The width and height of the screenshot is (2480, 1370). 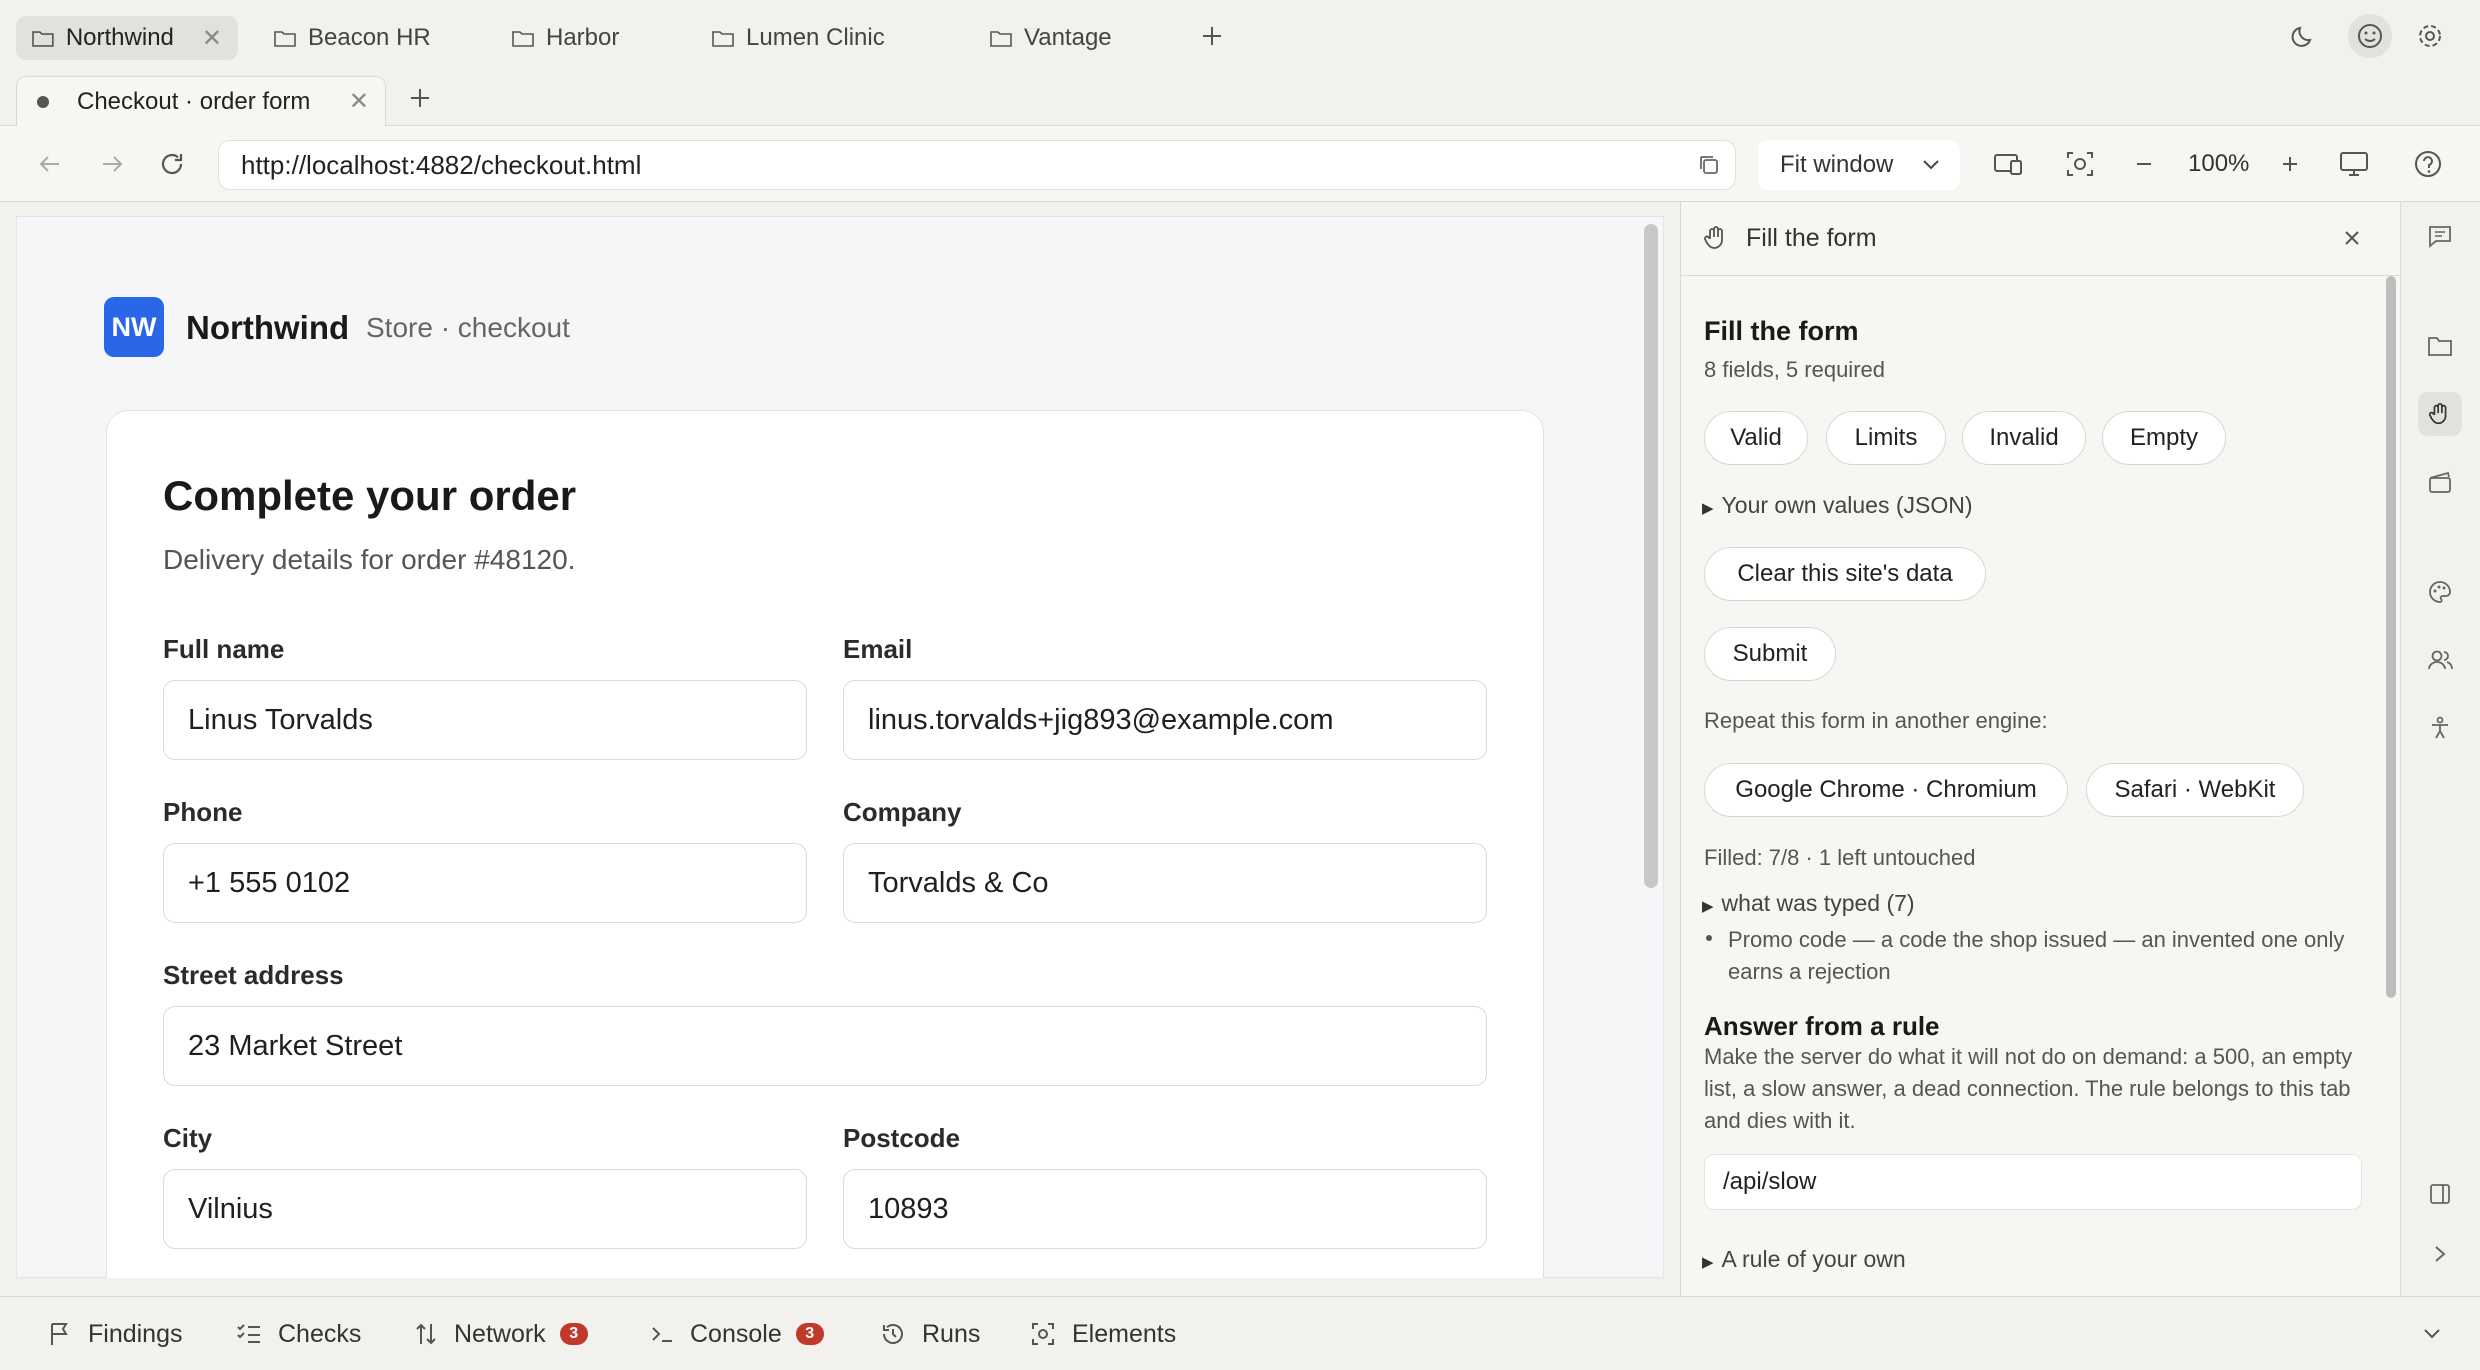 What do you see at coordinates (2432, 1334) in the screenshot?
I see `collapse-bottom-panel-button` at bounding box center [2432, 1334].